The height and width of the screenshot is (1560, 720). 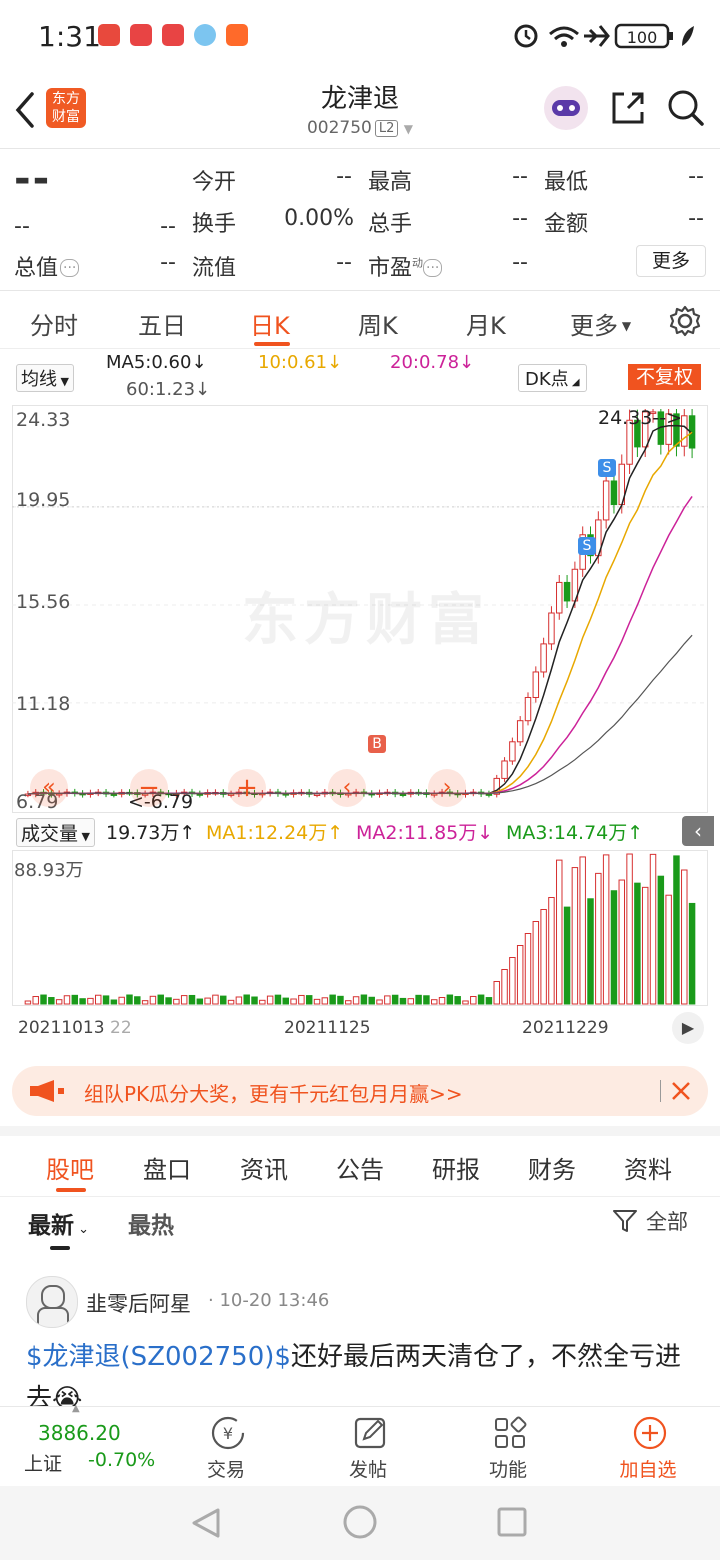 I want to click on ma5-value: MA5:0.60↓, so click(x=156, y=362).